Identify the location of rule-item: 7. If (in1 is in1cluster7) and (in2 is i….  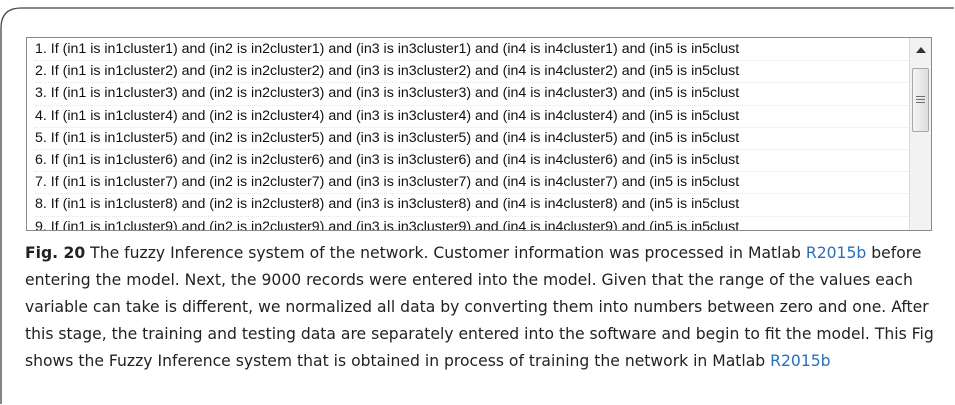
(472, 183).